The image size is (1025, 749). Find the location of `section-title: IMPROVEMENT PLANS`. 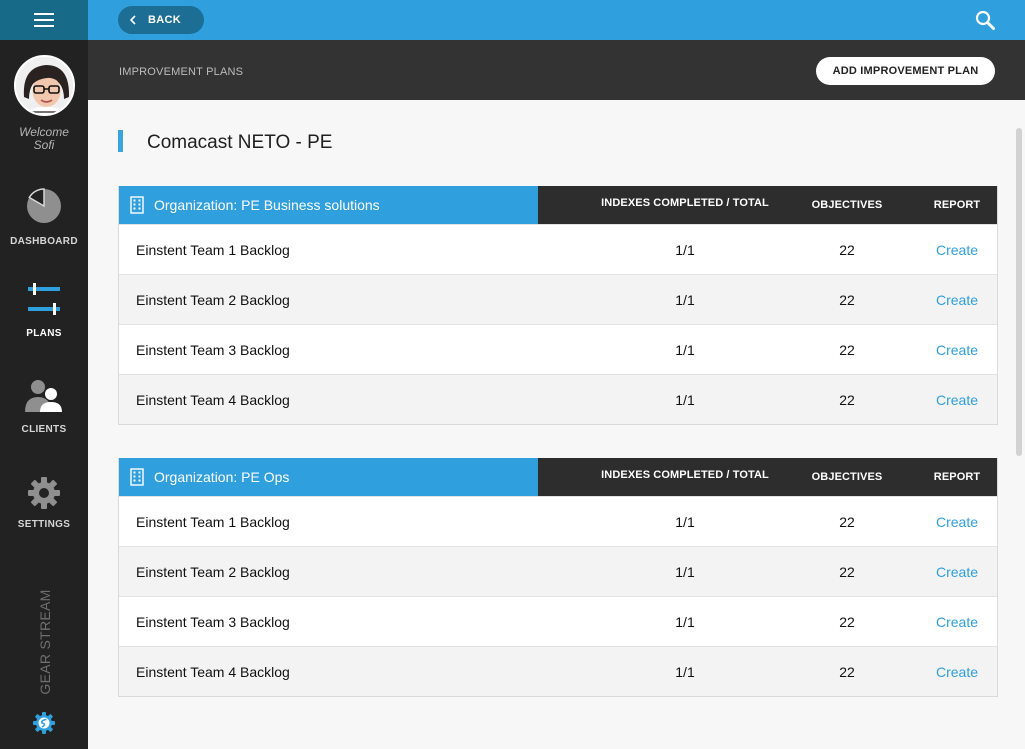

section-title: IMPROVEMENT PLANS is located at coordinates (181, 72).